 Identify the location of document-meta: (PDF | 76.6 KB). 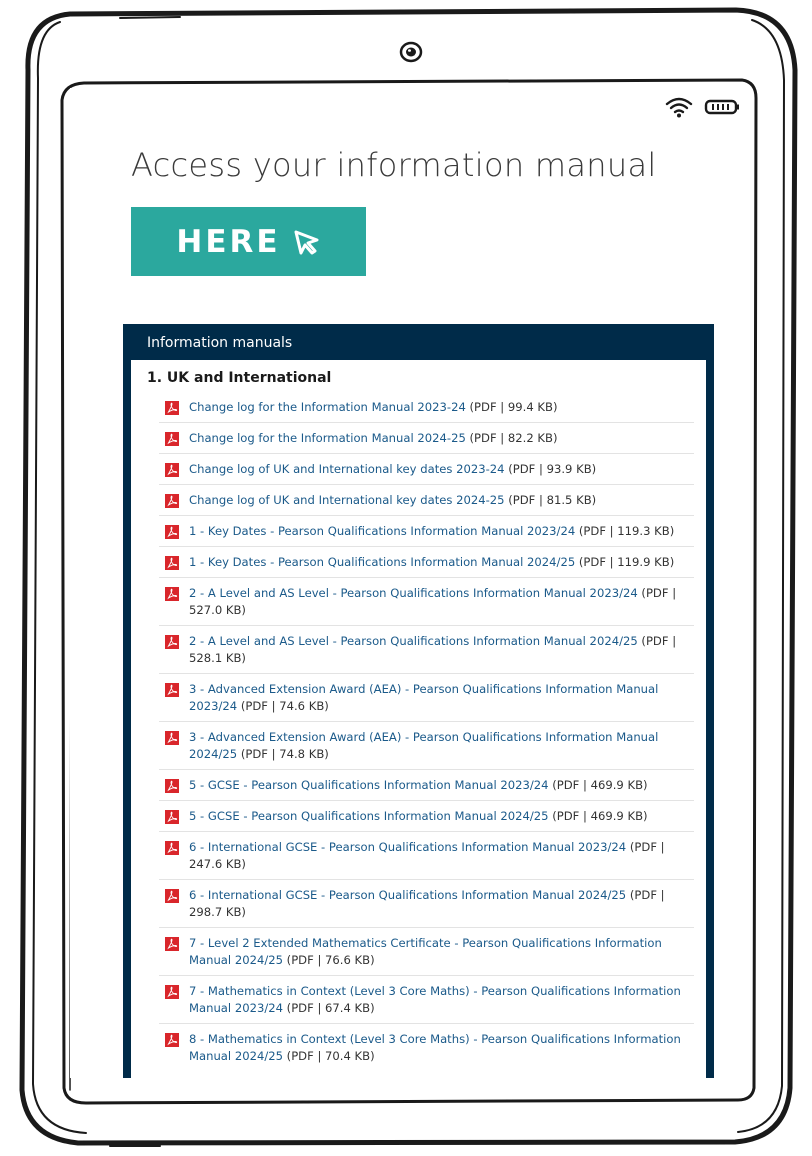
(330, 960).